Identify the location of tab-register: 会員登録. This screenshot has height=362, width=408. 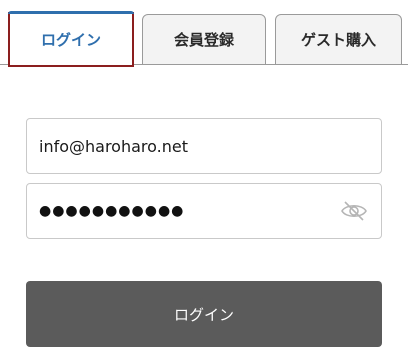
(204, 39).